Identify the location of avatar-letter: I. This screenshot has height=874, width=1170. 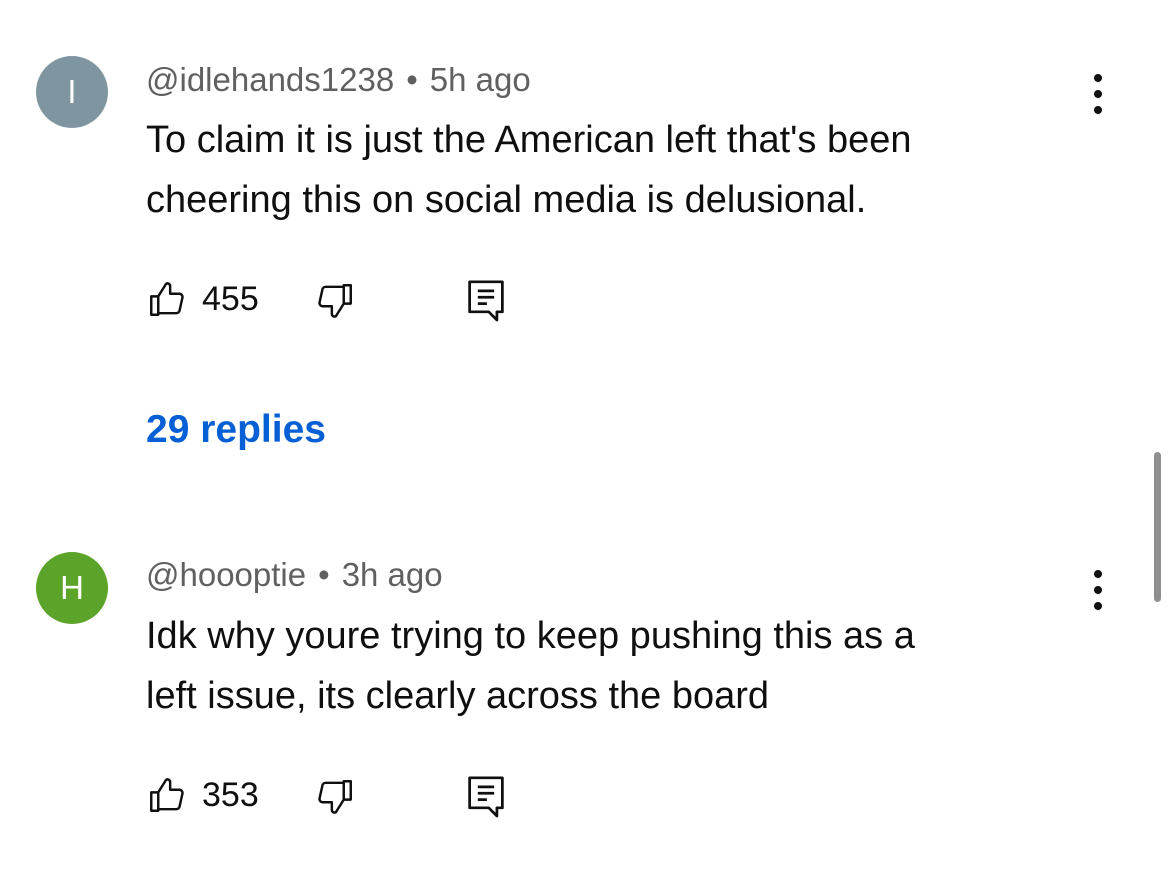
(72, 91).